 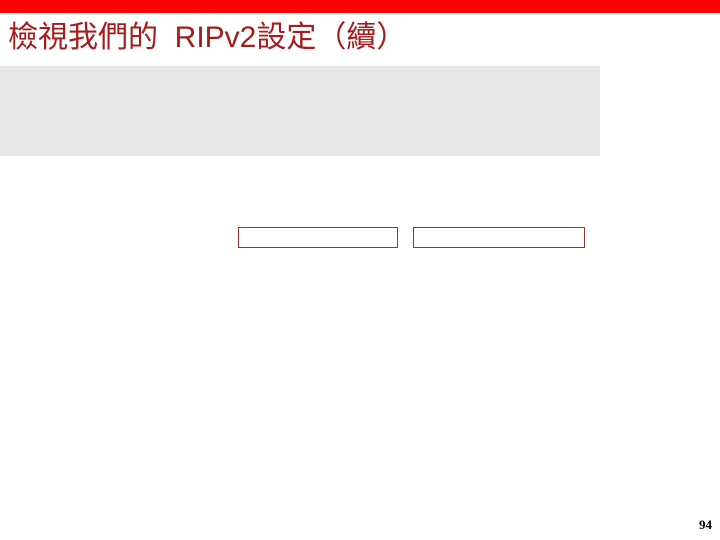 What do you see at coordinates (318, 237) in the screenshot?
I see `callout-box-left` at bounding box center [318, 237].